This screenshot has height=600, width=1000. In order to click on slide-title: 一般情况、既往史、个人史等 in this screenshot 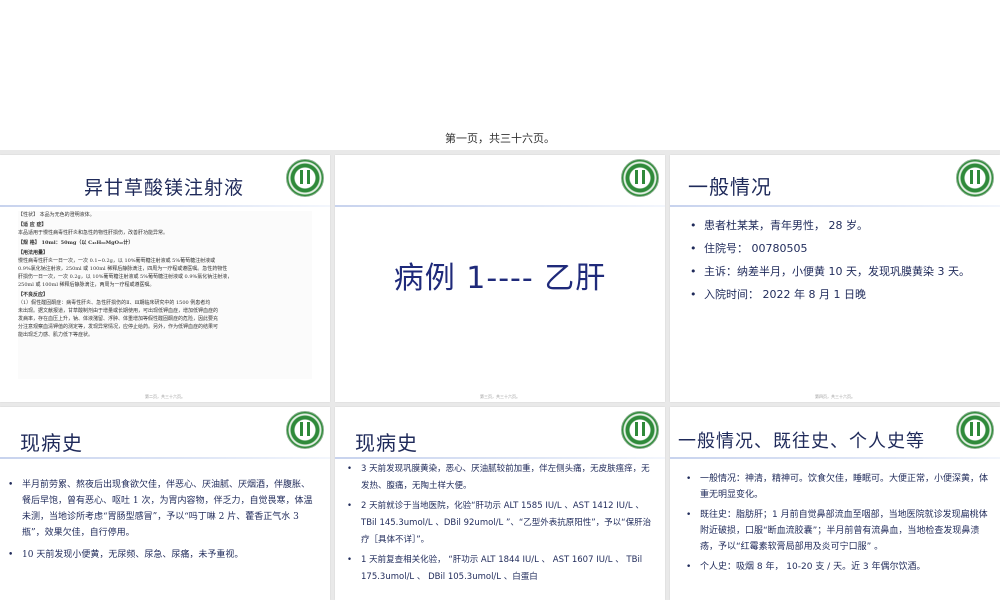, I will do `click(801, 441)`.